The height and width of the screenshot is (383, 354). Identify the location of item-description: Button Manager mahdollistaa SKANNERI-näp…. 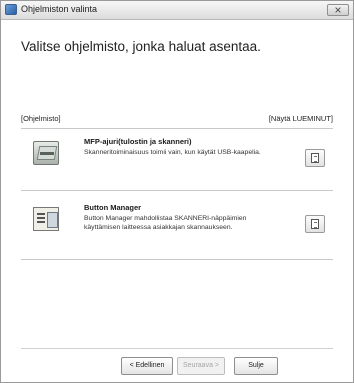
(165, 223).